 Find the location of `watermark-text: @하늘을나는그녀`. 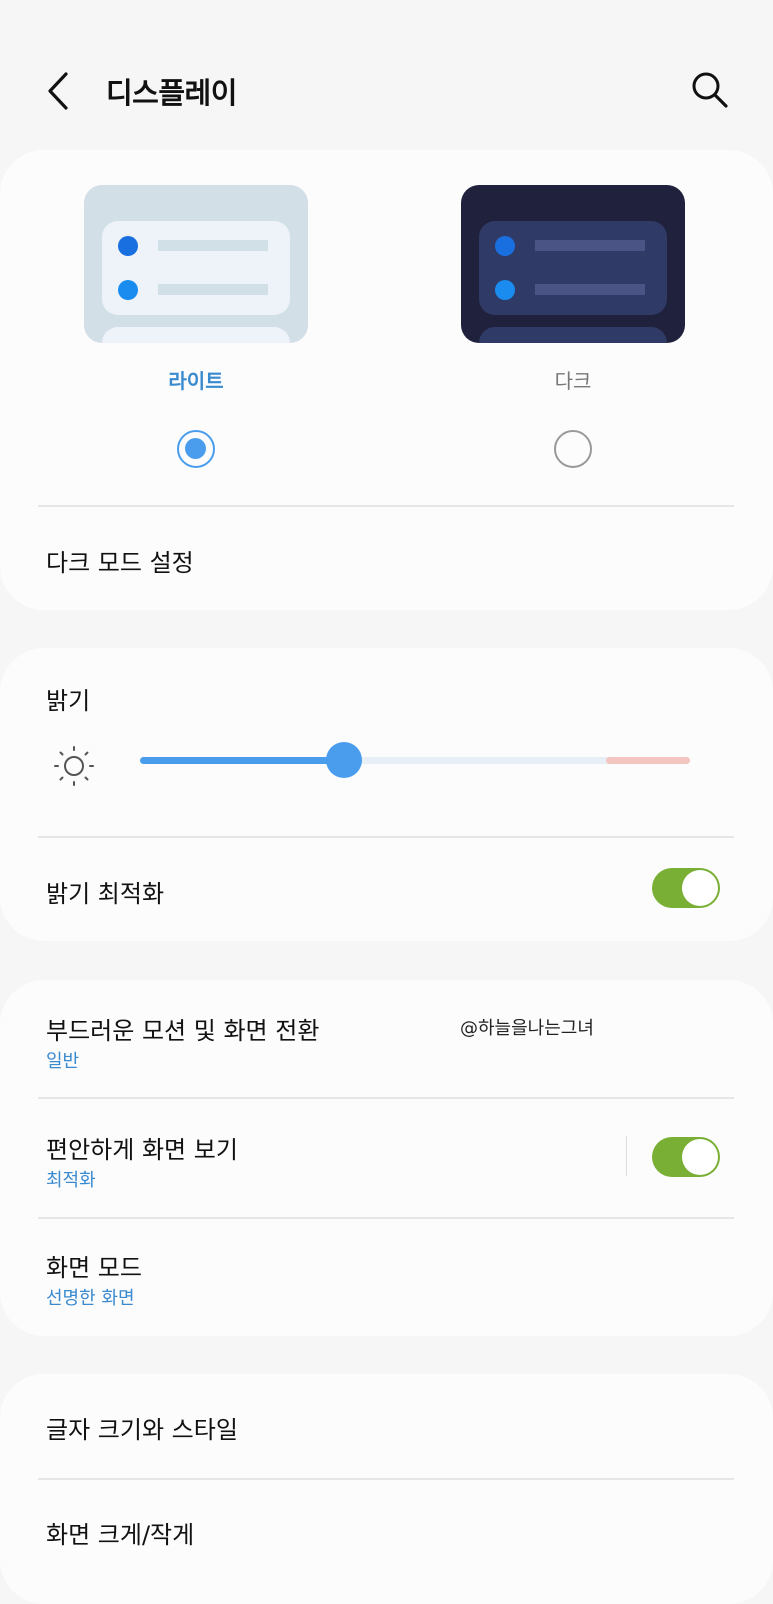

watermark-text: @하늘을나는그녀 is located at coordinates (527, 1028).